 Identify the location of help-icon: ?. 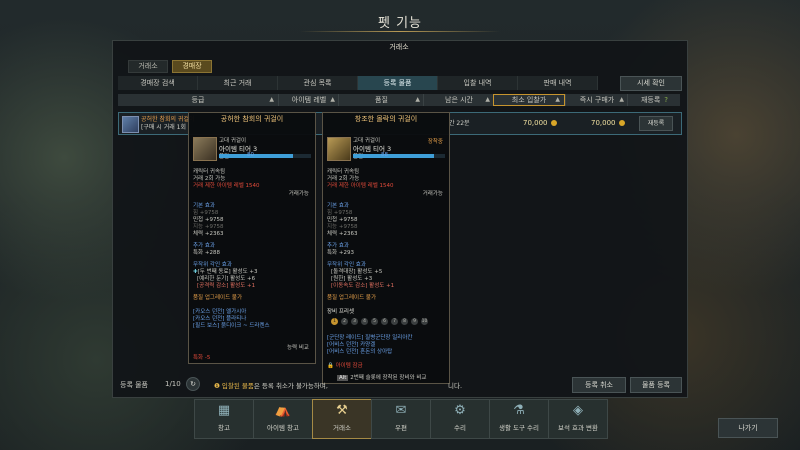
(666, 100).